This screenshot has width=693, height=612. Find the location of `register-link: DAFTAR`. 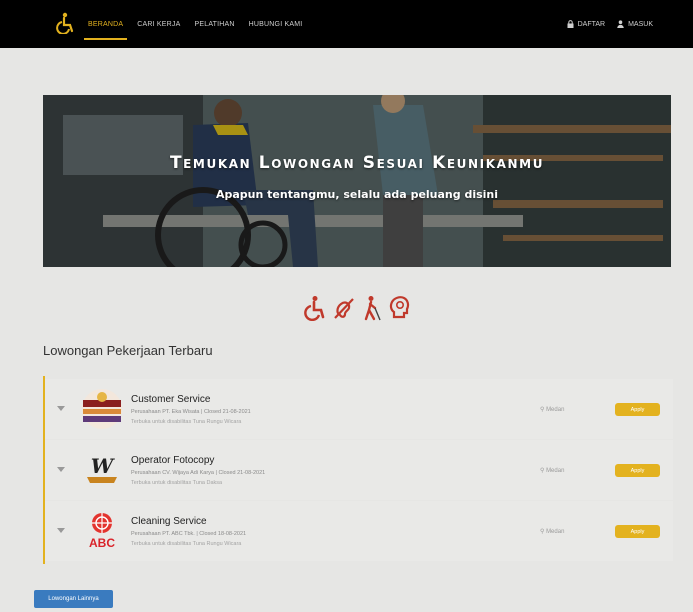

register-link: DAFTAR is located at coordinates (586, 24).